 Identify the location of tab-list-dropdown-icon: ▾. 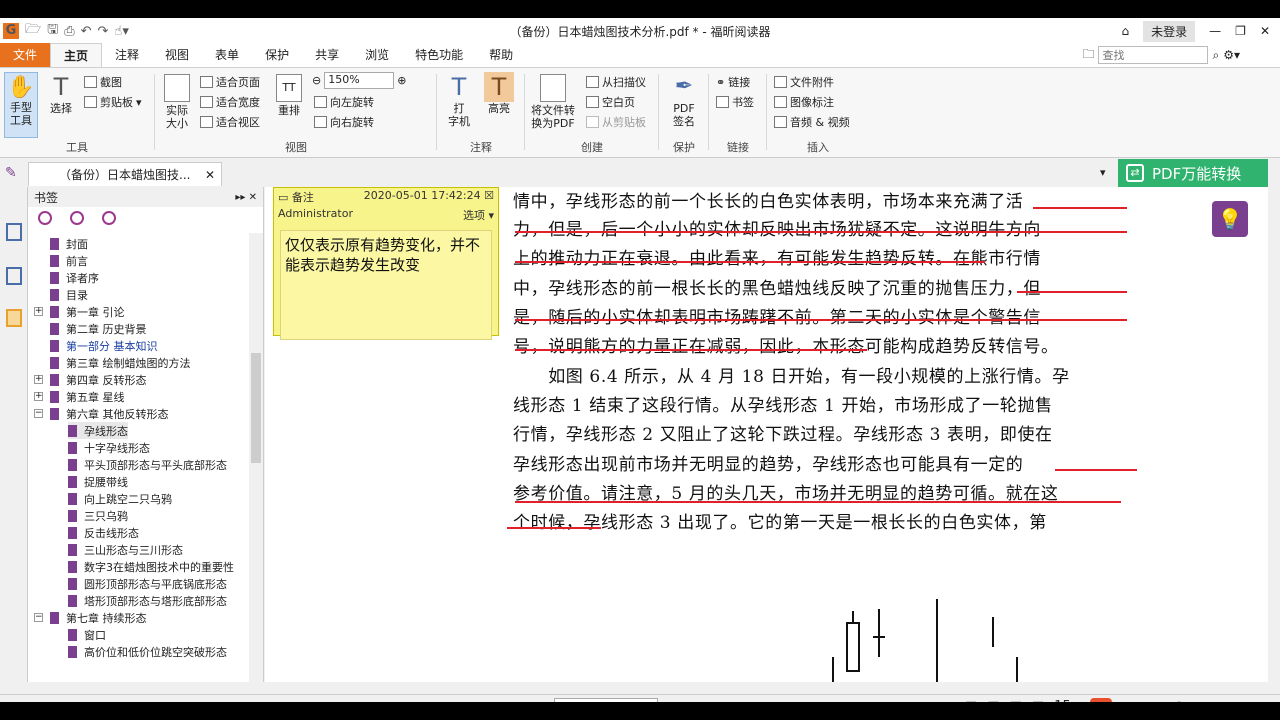
(1103, 172).